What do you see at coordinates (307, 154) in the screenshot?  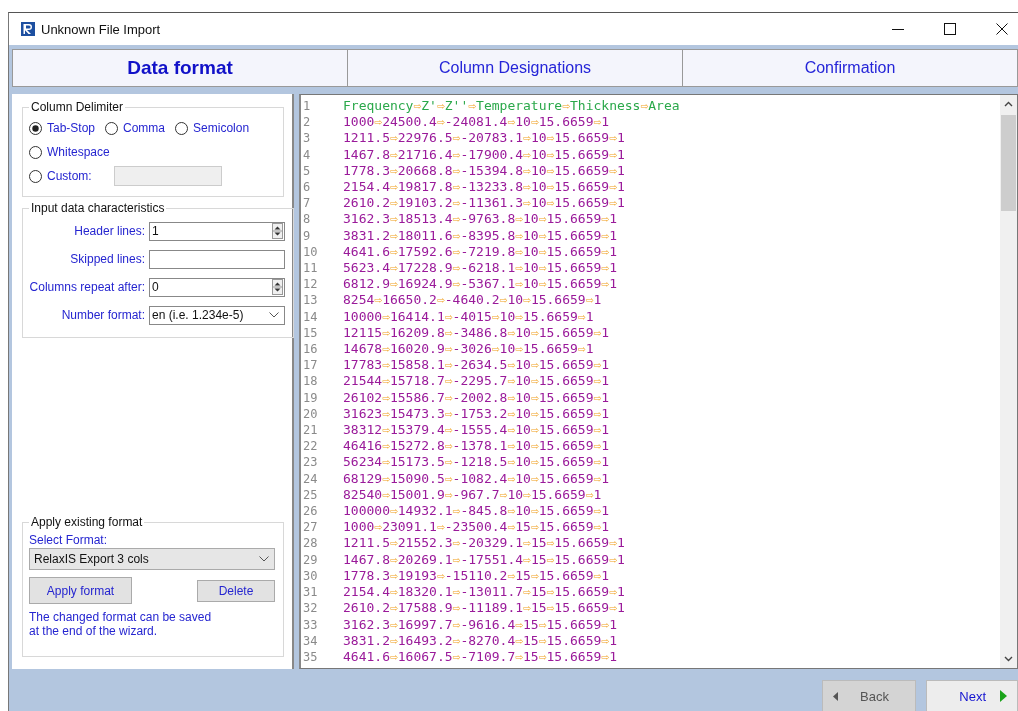 I see `line-number: 4` at bounding box center [307, 154].